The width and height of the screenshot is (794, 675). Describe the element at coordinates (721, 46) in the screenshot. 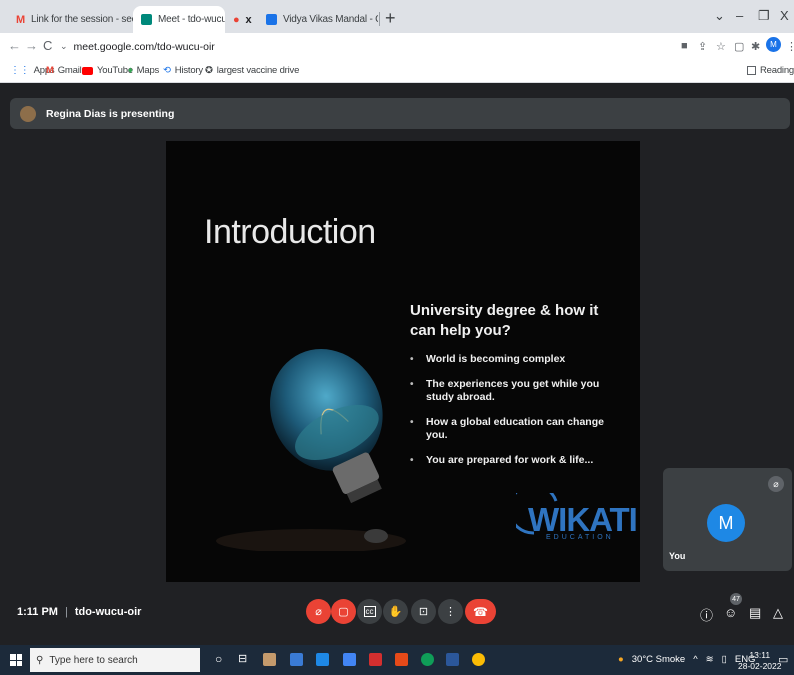

I see `bookmark-star-icon: ☆` at that location.